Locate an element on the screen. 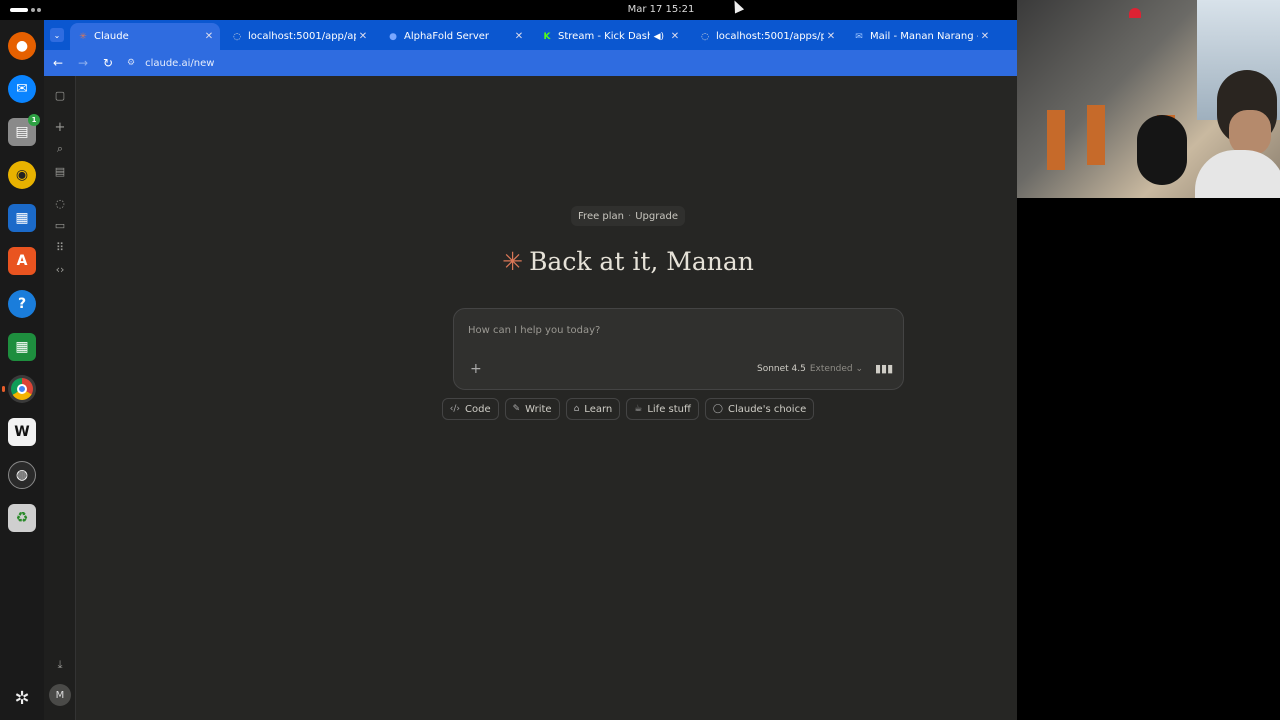 This screenshot has width=1280, height=720. audio-playing-icon: ◀) is located at coordinates (659, 37).